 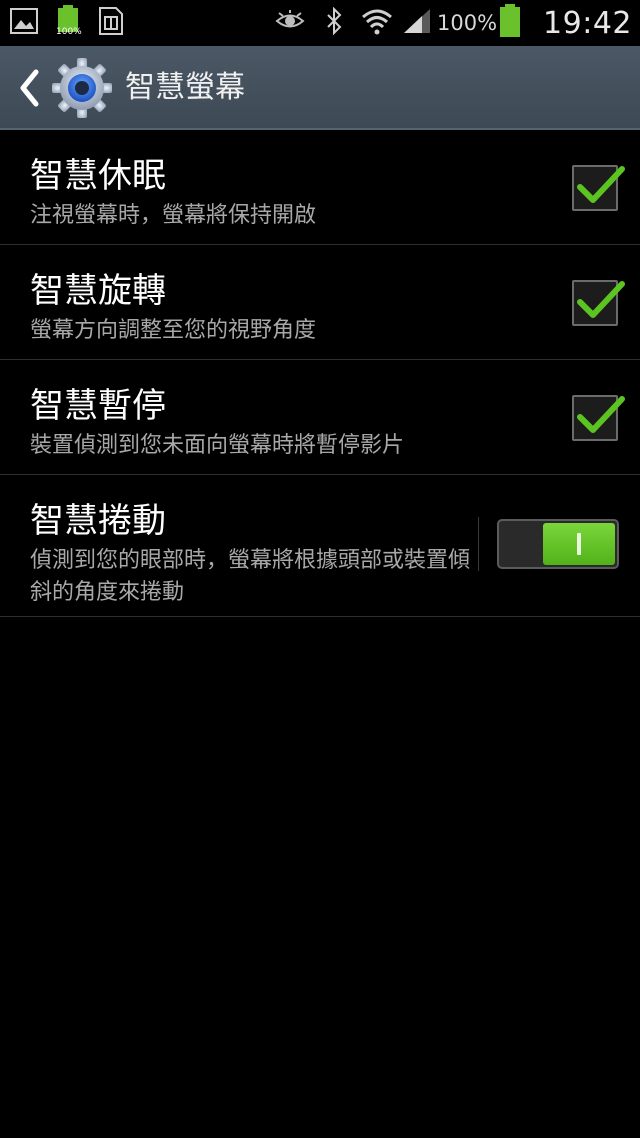 What do you see at coordinates (510, 23) in the screenshot?
I see `battery-icon` at bounding box center [510, 23].